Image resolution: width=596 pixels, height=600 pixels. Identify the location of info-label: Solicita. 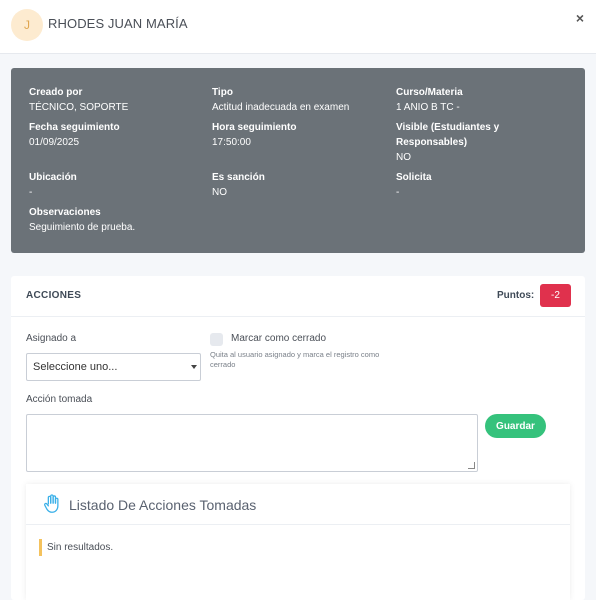
(414, 177).